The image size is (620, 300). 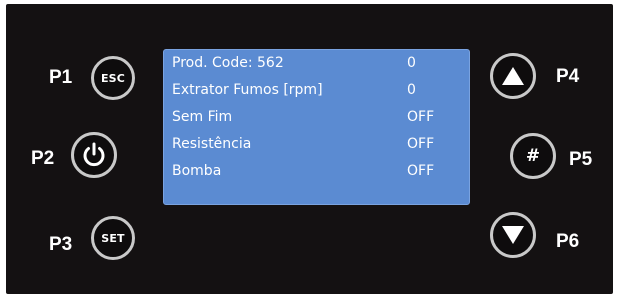 What do you see at coordinates (197, 171) in the screenshot?
I see `row-label: Bomba` at bounding box center [197, 171].